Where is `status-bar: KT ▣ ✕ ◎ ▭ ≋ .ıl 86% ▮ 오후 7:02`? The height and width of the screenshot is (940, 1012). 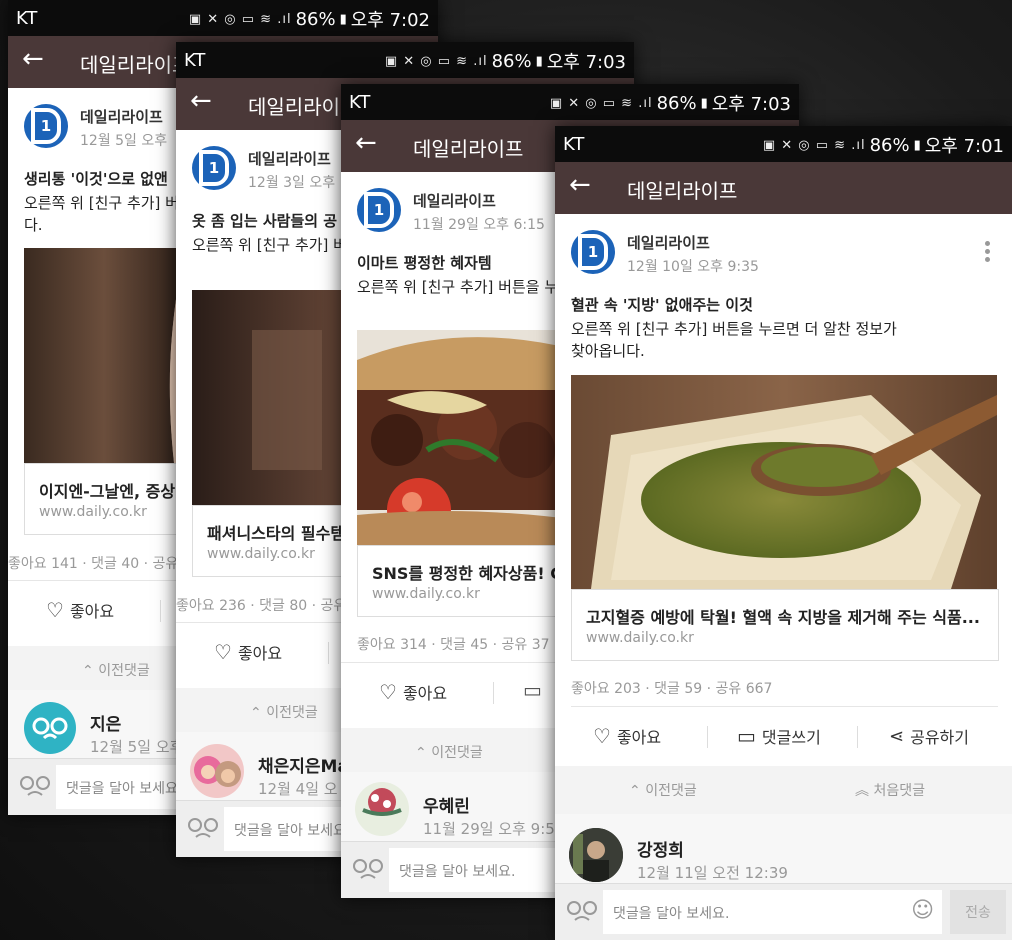
status-bar: KT ▣ ✕ ◎ ▭ ≋ .ıl 86% ▮ 오후 7:02 is located at coordinates (223, 18).